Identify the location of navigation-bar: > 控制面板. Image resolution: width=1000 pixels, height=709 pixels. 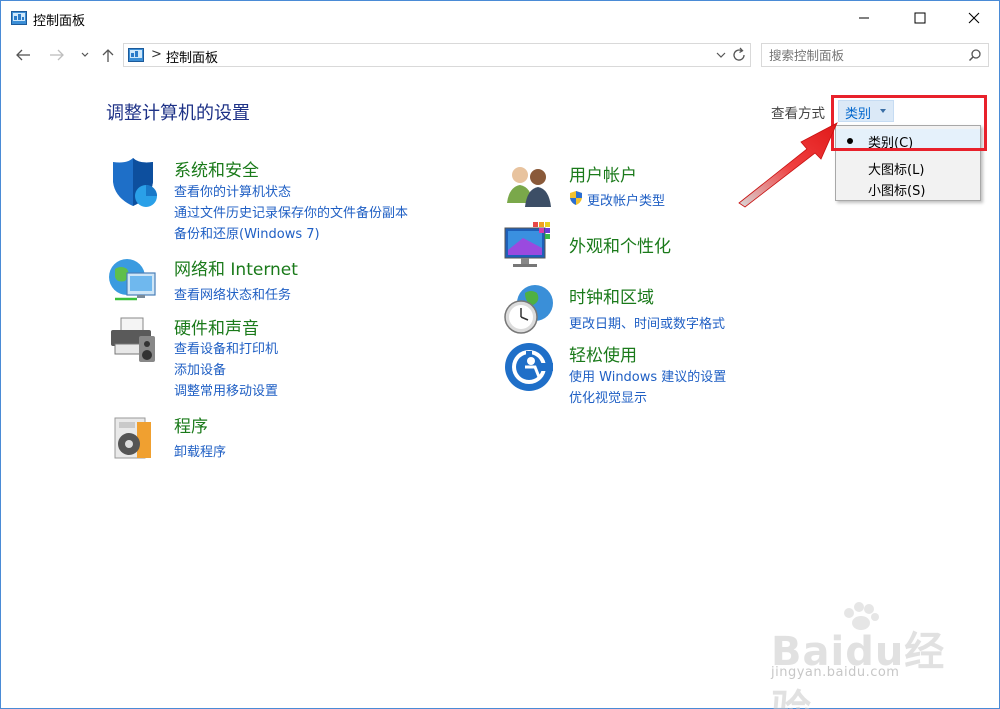
(500, 55).